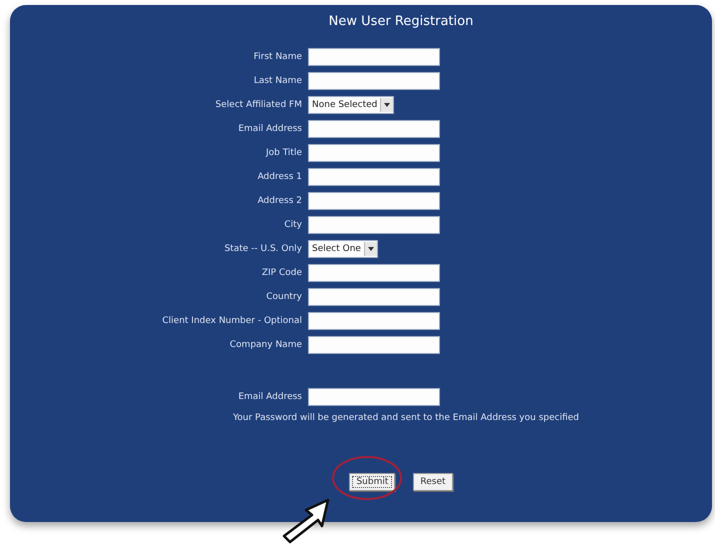 This screenshot has height=544, width=715. I want to click on field-label: Client Index Number - Optional, so click(231, 321).